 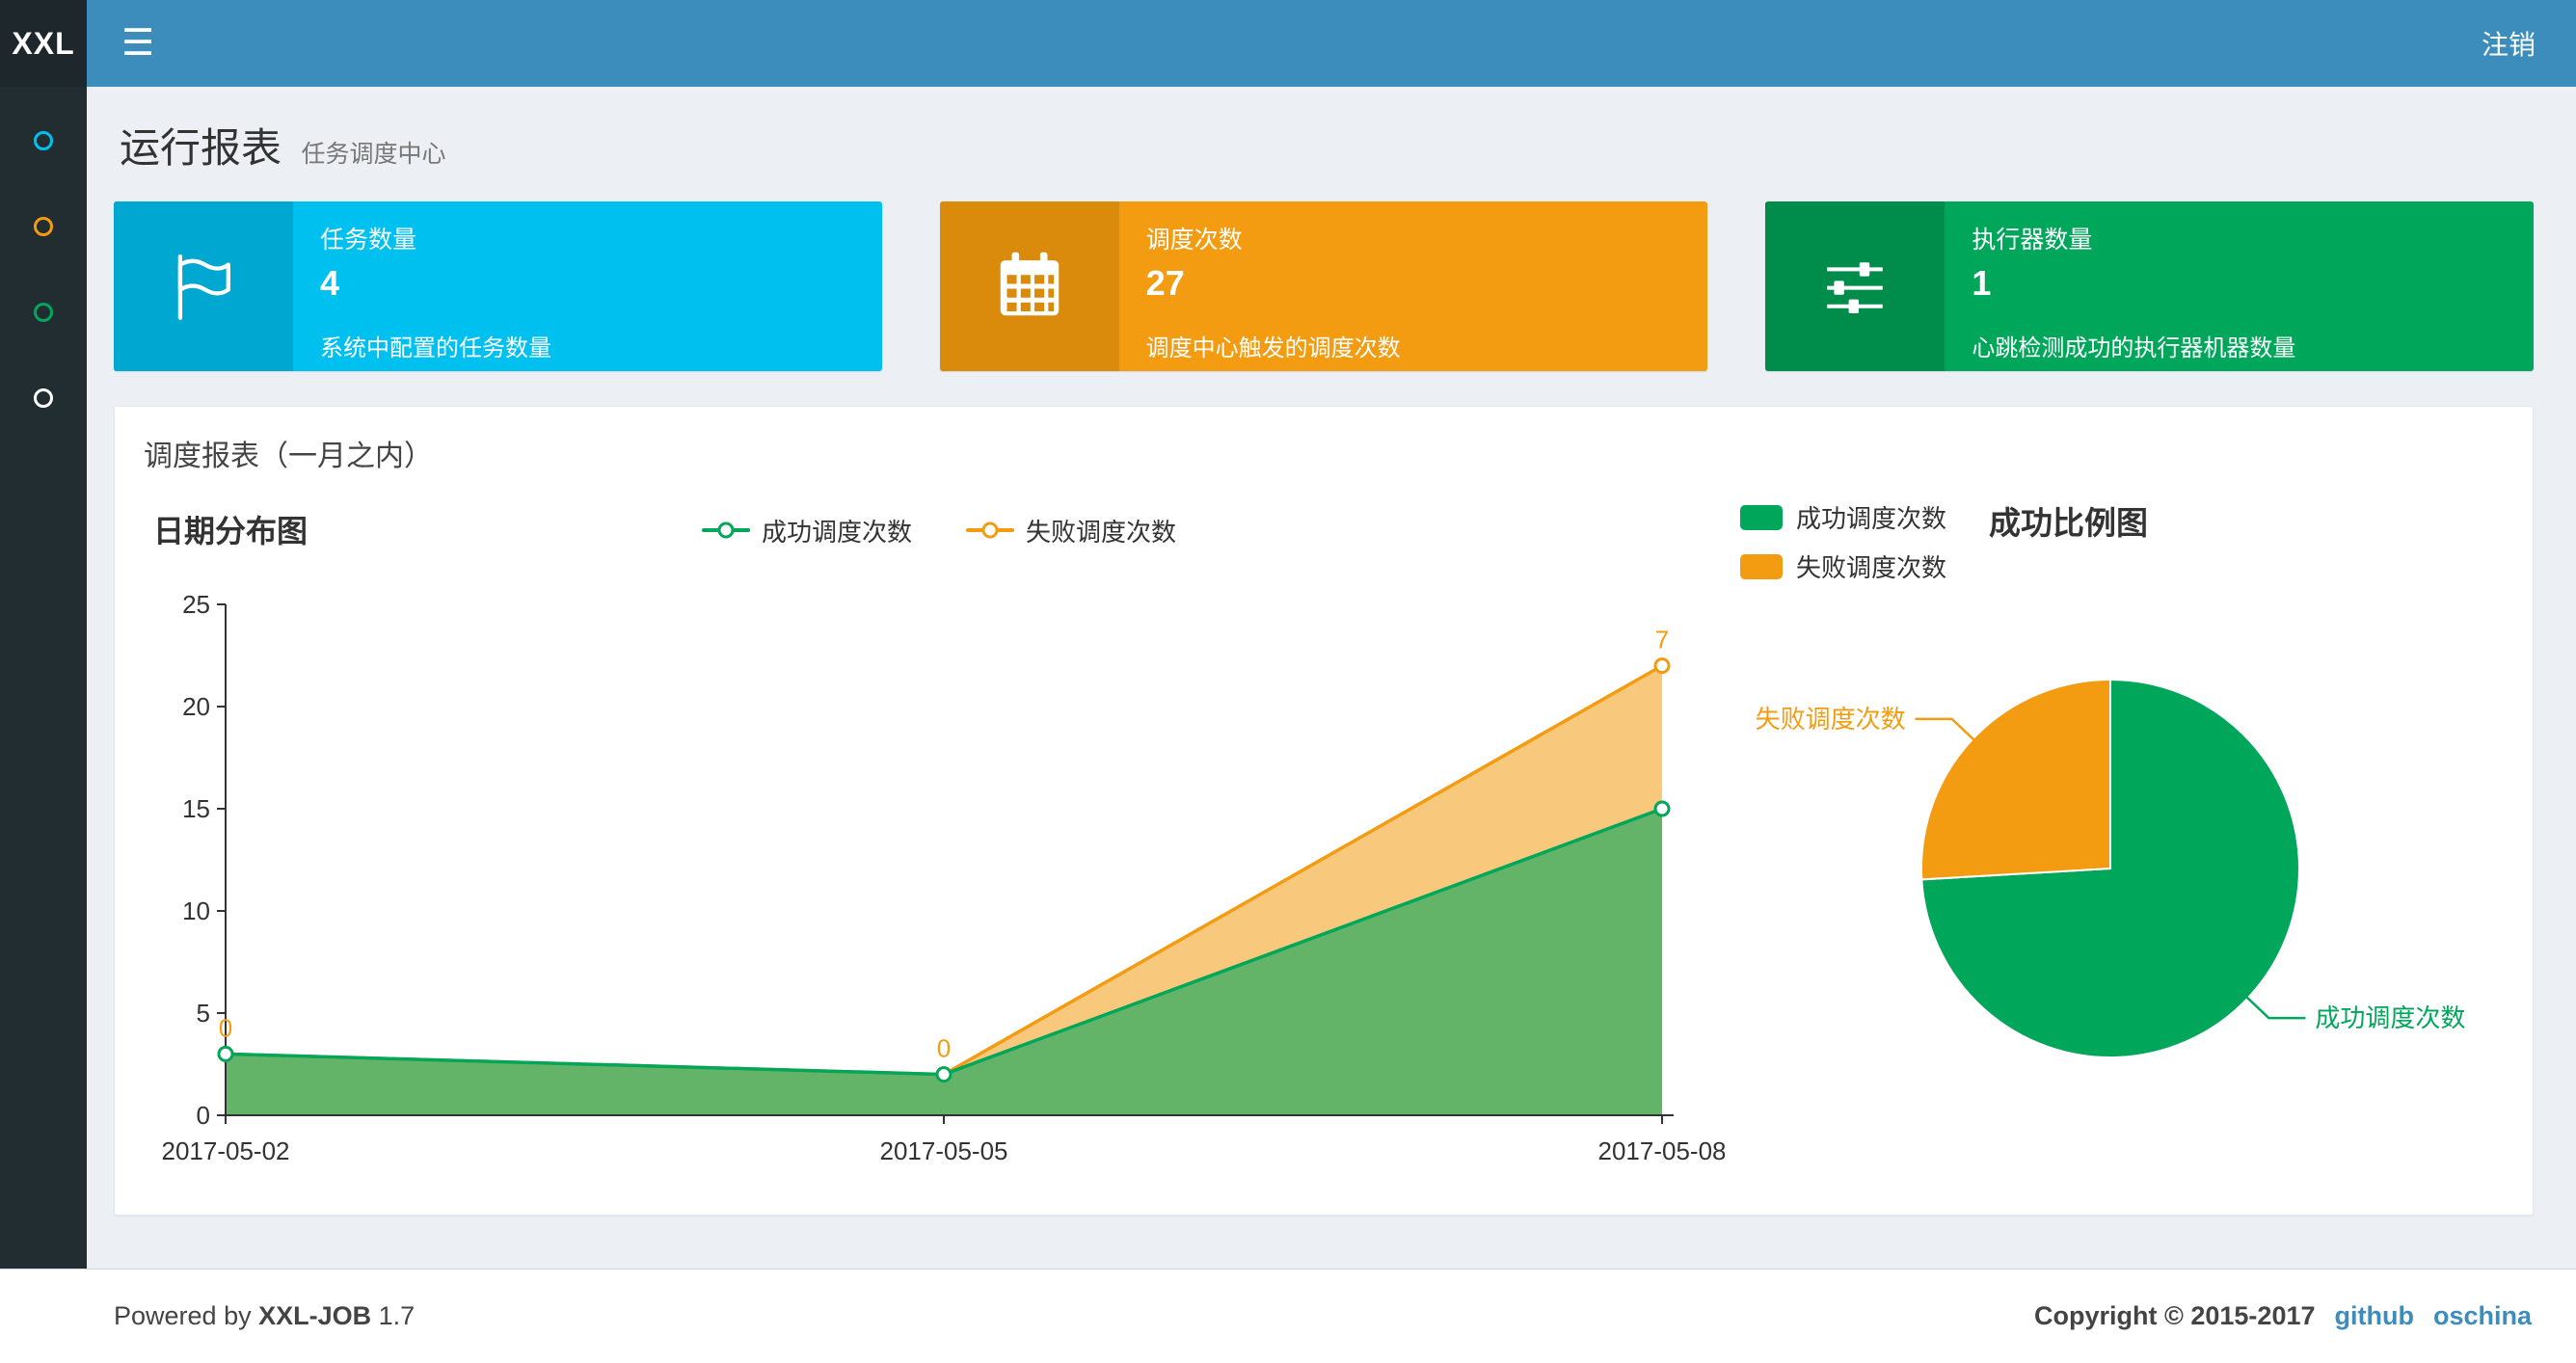 What do you see at coordinates (587, 286) in the screenshot?
I see `info-box-content: 任务数量 4 系统中配置的任务数量` at bounding box center [587, 286].